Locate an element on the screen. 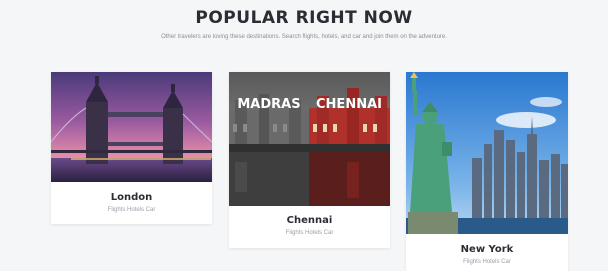 The height and width of the screenshot is (271, 608). madras-chennai-photo: MADRAS CHENNAI is located at coordinates (309, 139).